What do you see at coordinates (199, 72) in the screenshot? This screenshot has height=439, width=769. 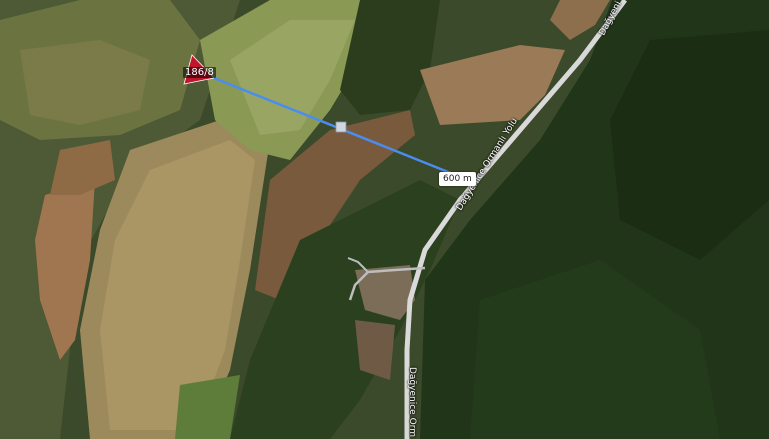 I see `parcel-label: 186/8` at bounding box center [199, 72].